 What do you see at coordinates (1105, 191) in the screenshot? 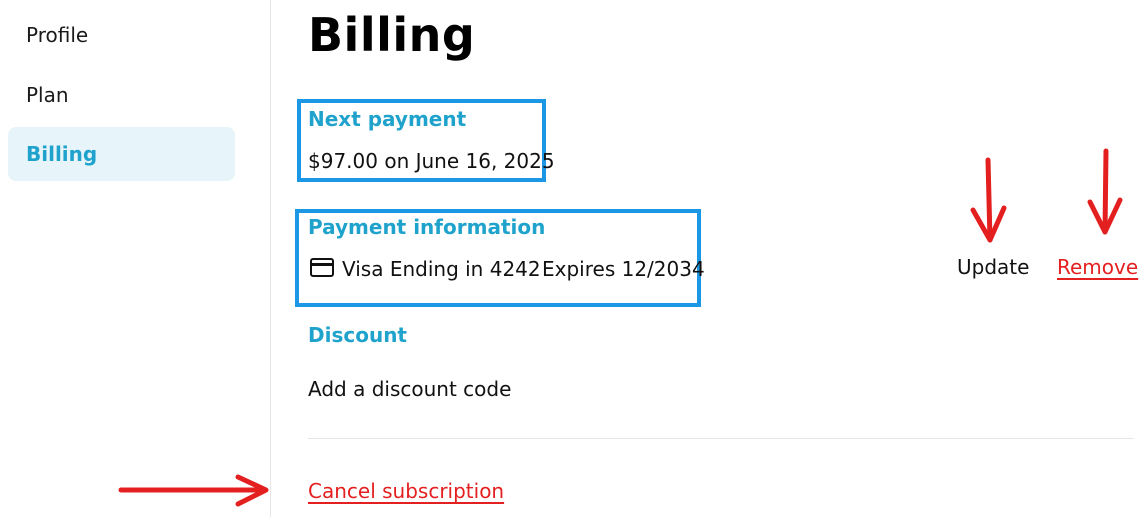
I see `arrow-down-icon-remove` at bounding box center [1105, 191].